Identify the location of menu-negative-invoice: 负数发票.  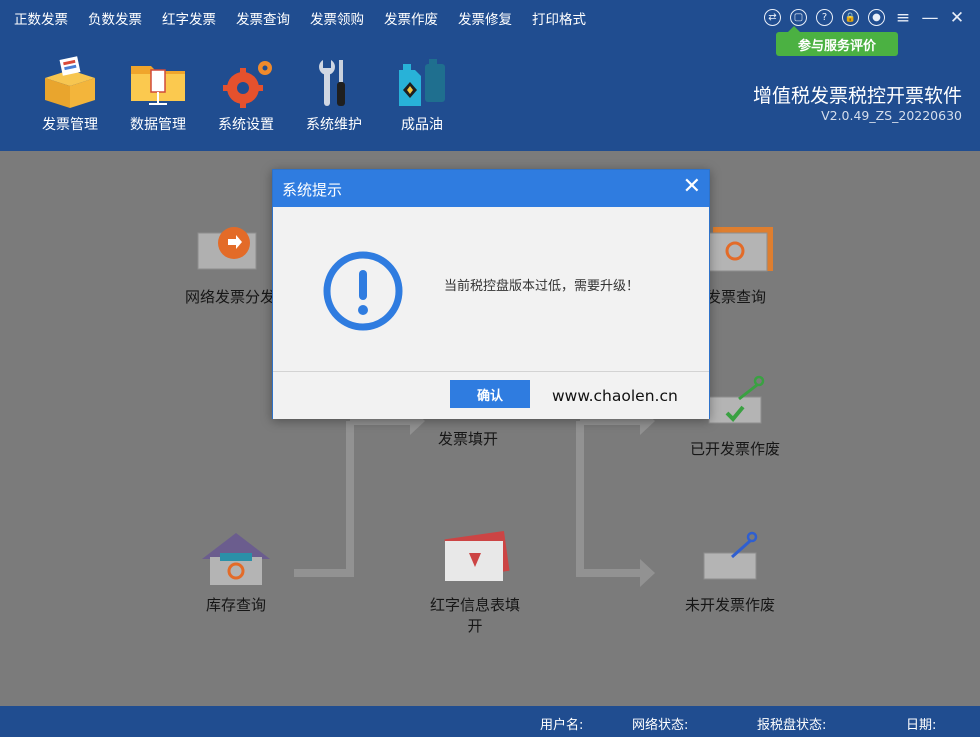
(115, 18).